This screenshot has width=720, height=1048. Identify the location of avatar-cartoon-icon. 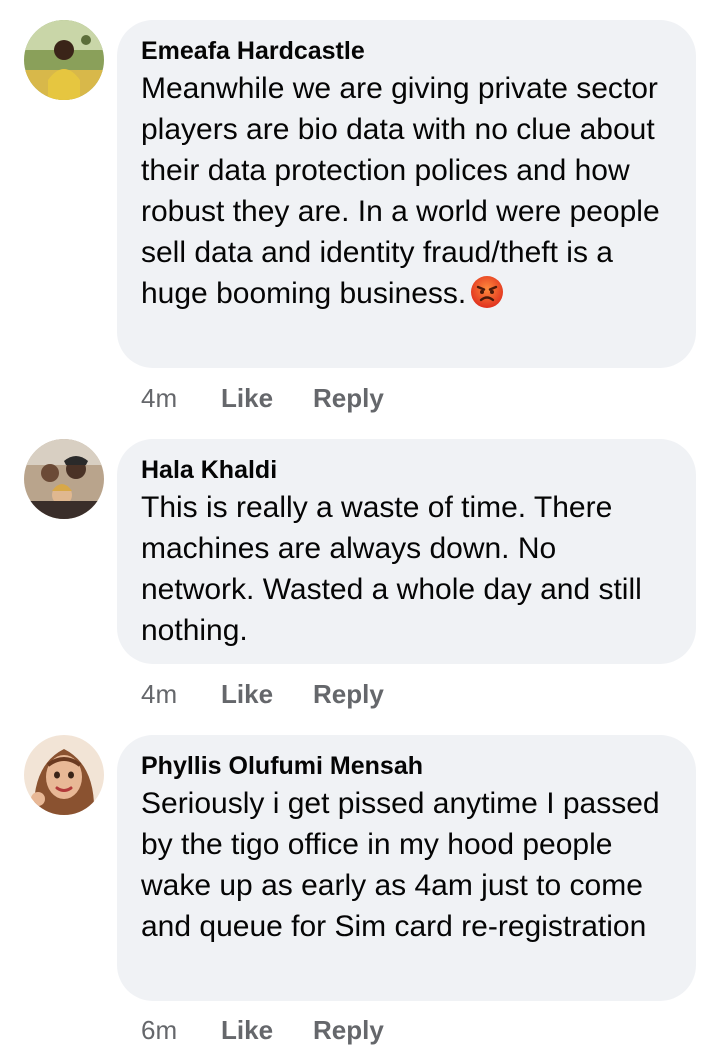
(64, 775).